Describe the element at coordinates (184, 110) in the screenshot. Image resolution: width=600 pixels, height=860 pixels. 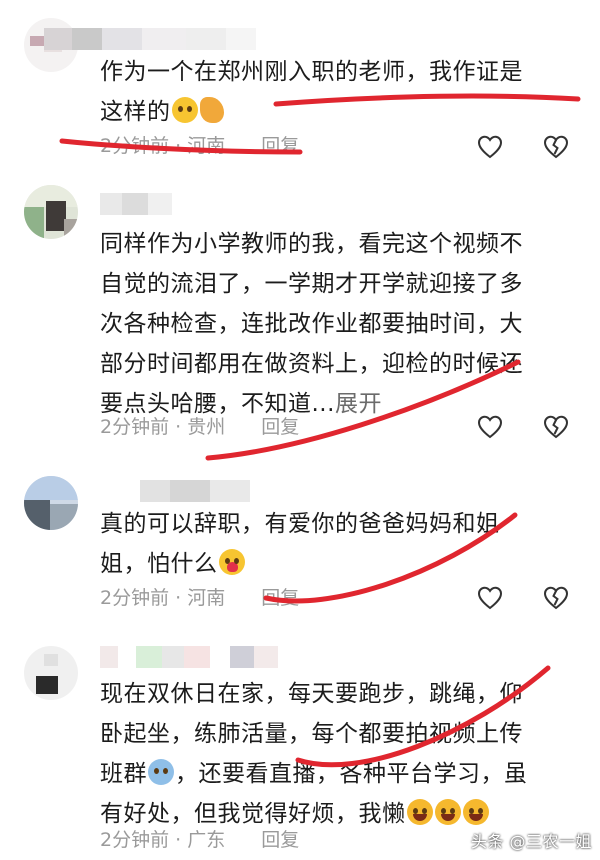
I see `face-holding-back-tears-icon` at that location.